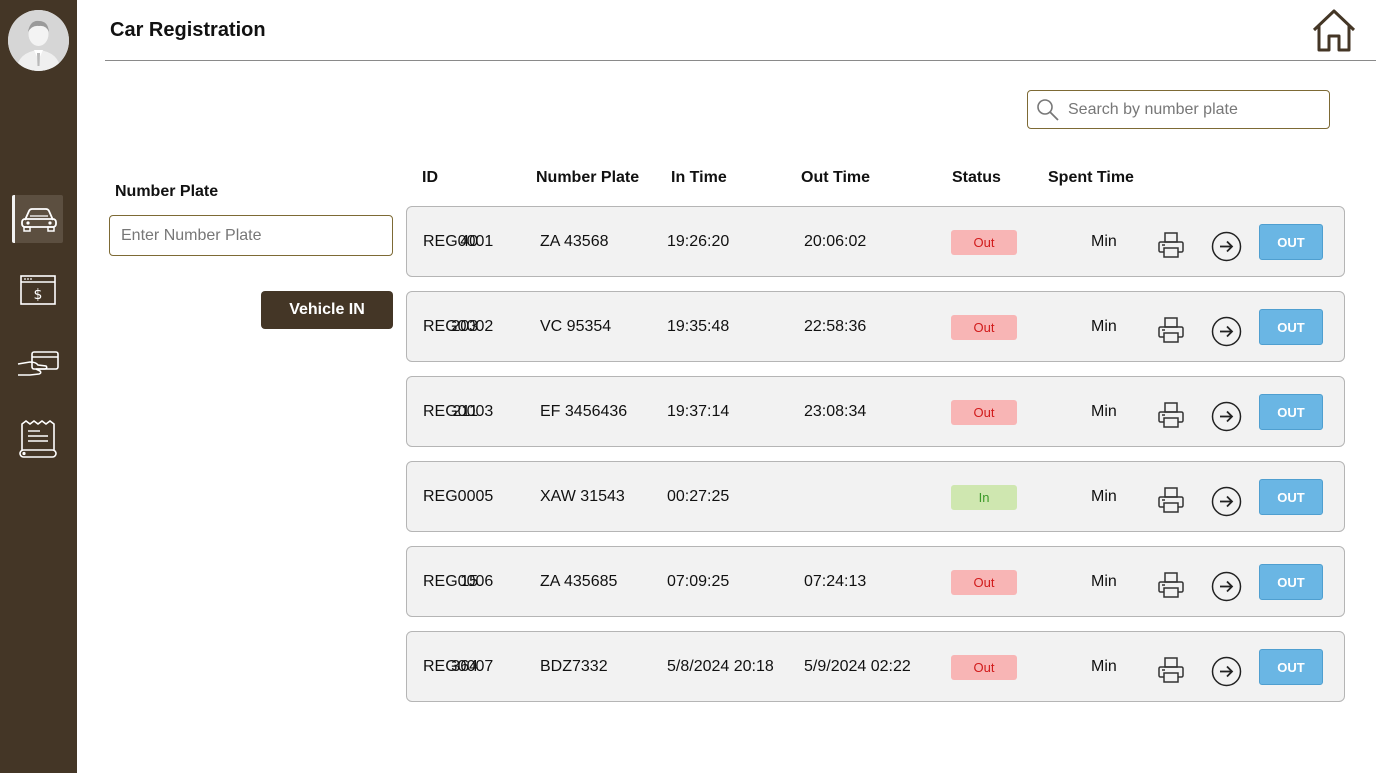 Image resolution: width=1382 pixels, height=773 pixels. Describe the element at coordinates (698, 581) in the screenshot. I see `row-in-time: 07:09:25` at that location.